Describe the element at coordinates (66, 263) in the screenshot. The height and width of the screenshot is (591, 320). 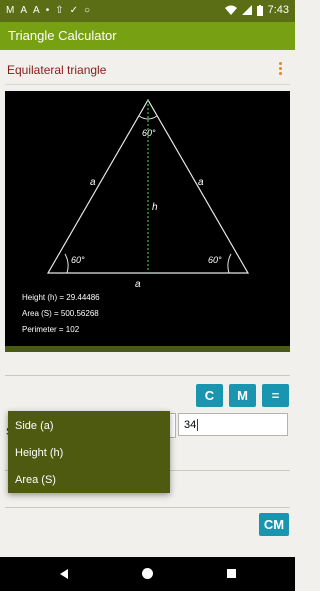
I see `left-angle-arc` at that location.